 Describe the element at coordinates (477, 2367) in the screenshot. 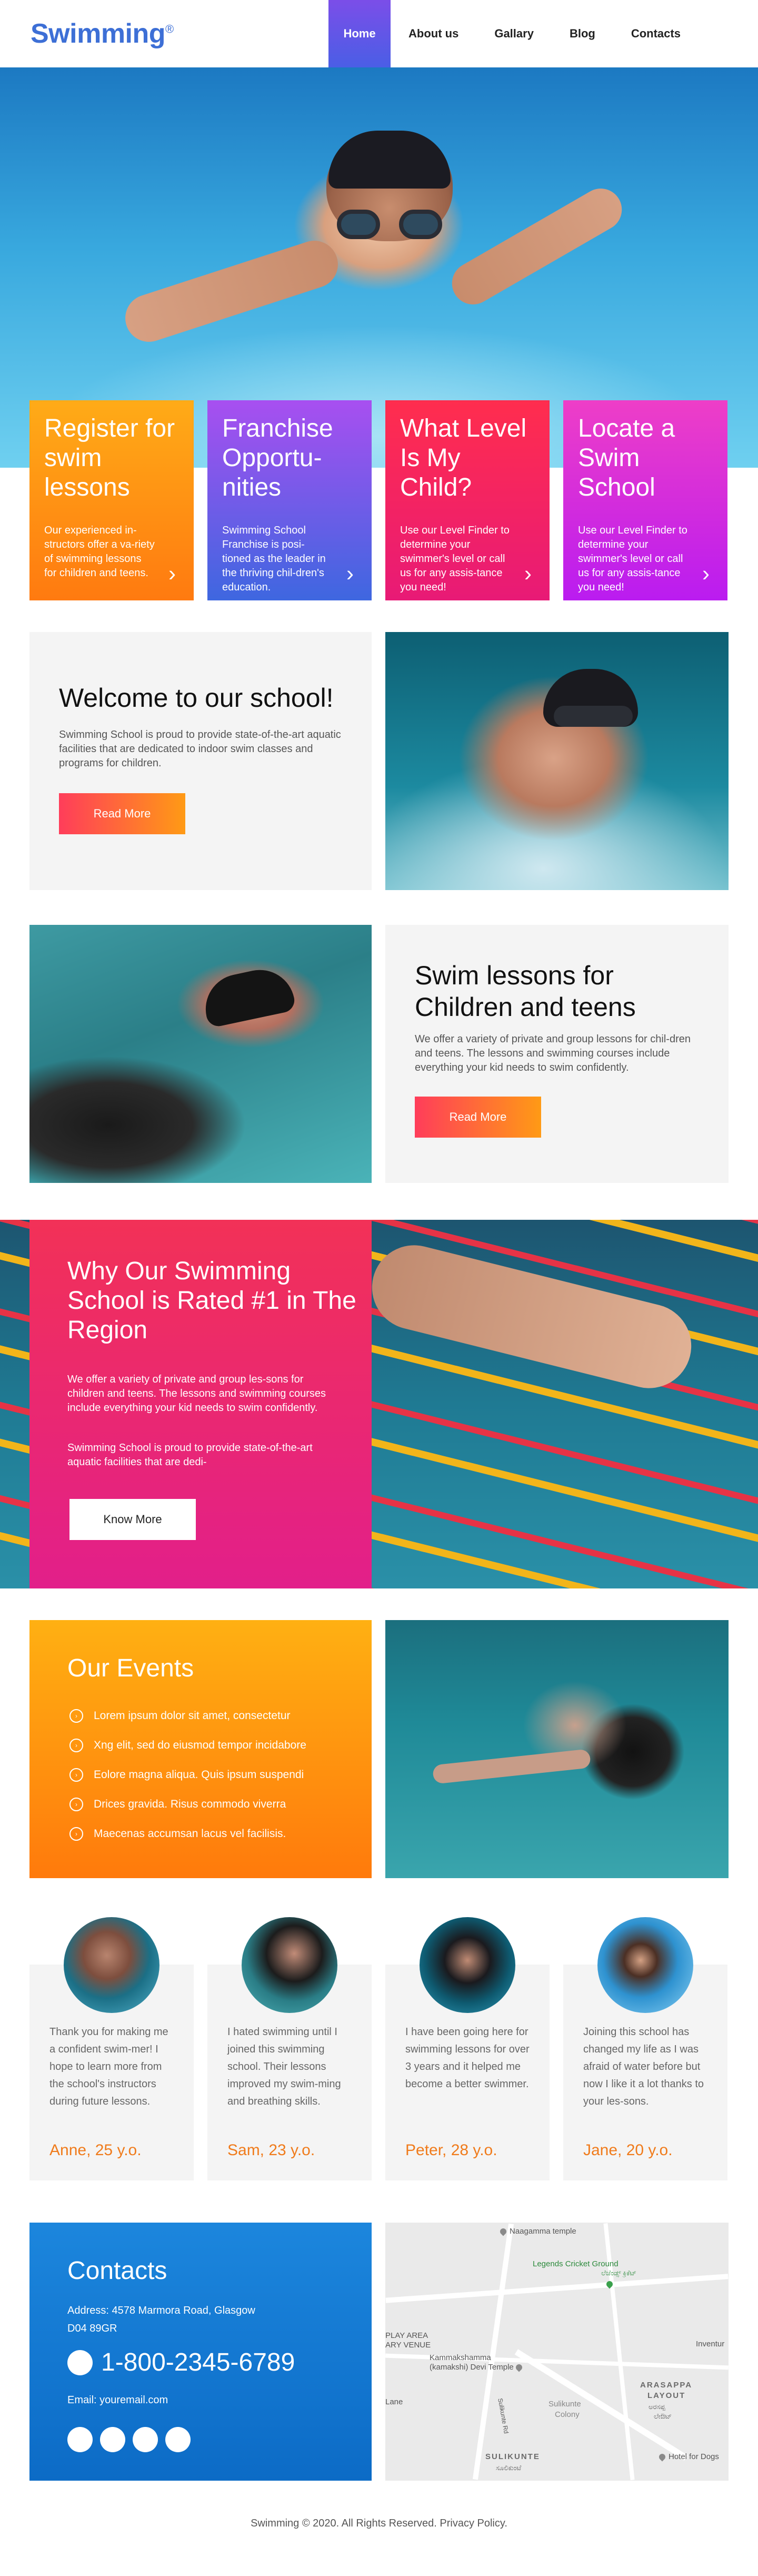

I see `map-label: (kamakshi) Devi Temple` at that location.